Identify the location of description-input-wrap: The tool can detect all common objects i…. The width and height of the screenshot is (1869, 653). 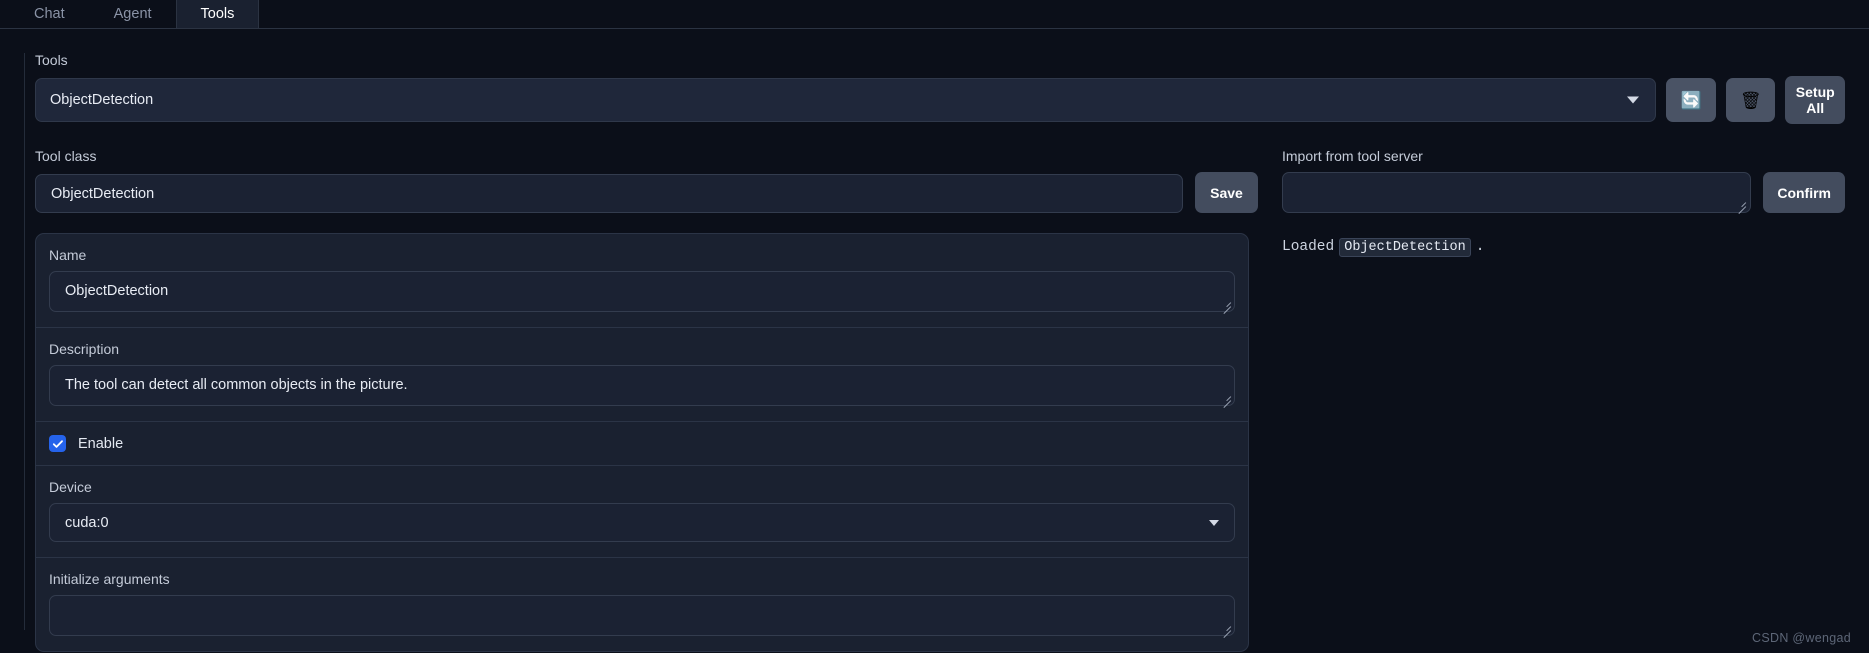
(642, 386).